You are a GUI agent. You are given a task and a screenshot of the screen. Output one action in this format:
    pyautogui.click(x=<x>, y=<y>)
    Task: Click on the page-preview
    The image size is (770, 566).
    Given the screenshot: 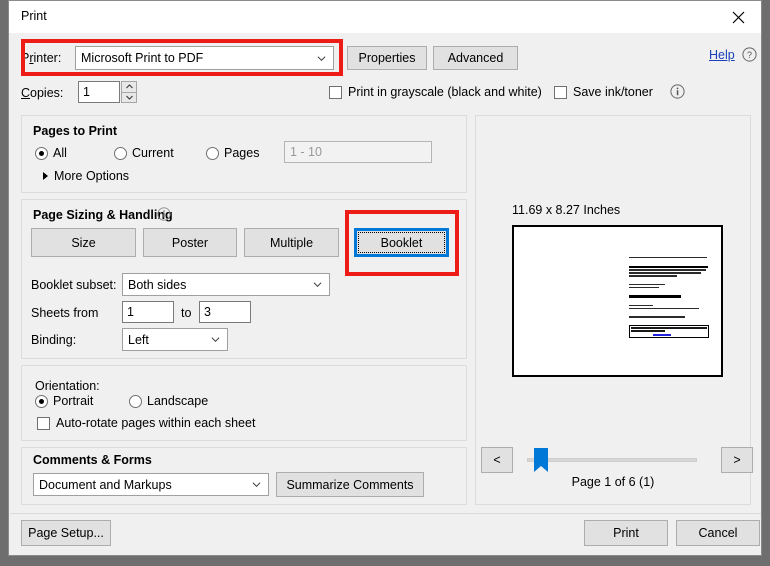 What is the action you would take?
    pyautogui.click(x=617, y=301)
    